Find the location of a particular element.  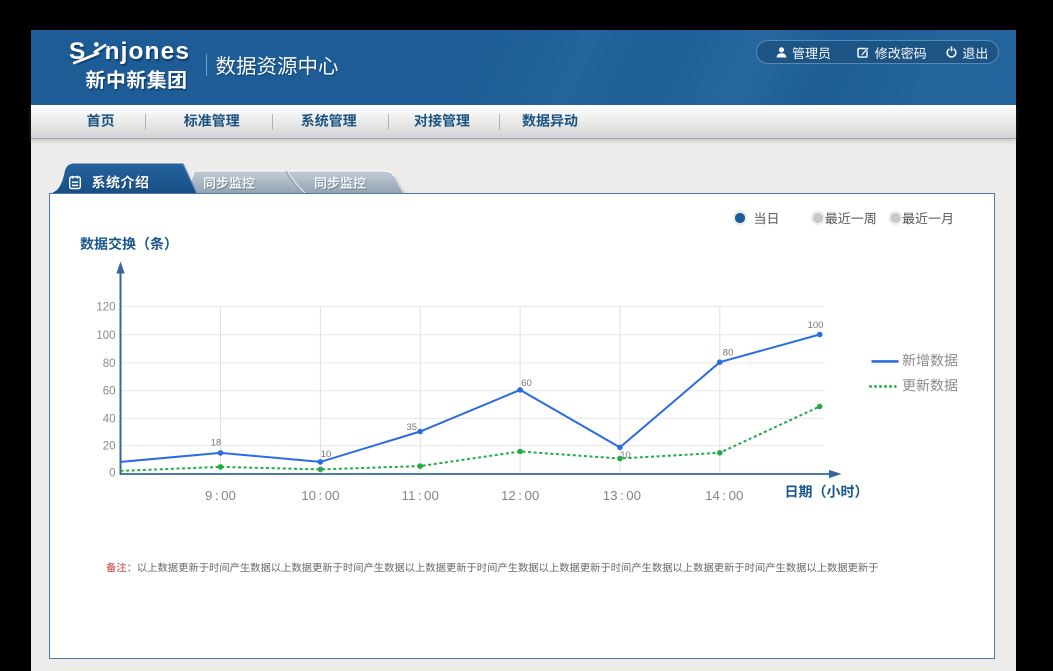

svg-text: 9:00 is located at coordinates (220, 495).